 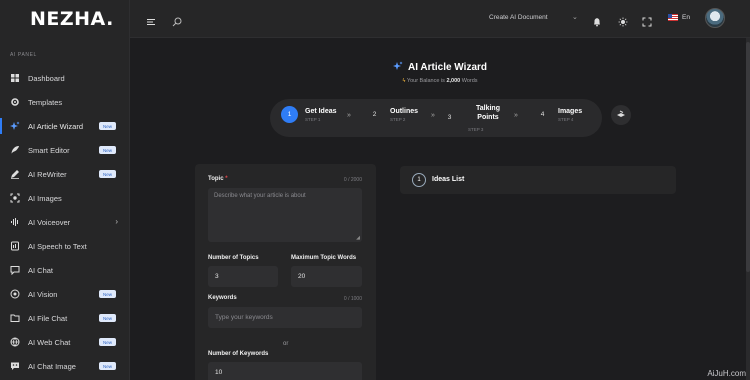 What do you see at coordinates (41, 270) in the screenshot?
I see `sidebar-item-label: AI Chat` at bounding box center [41, 270].